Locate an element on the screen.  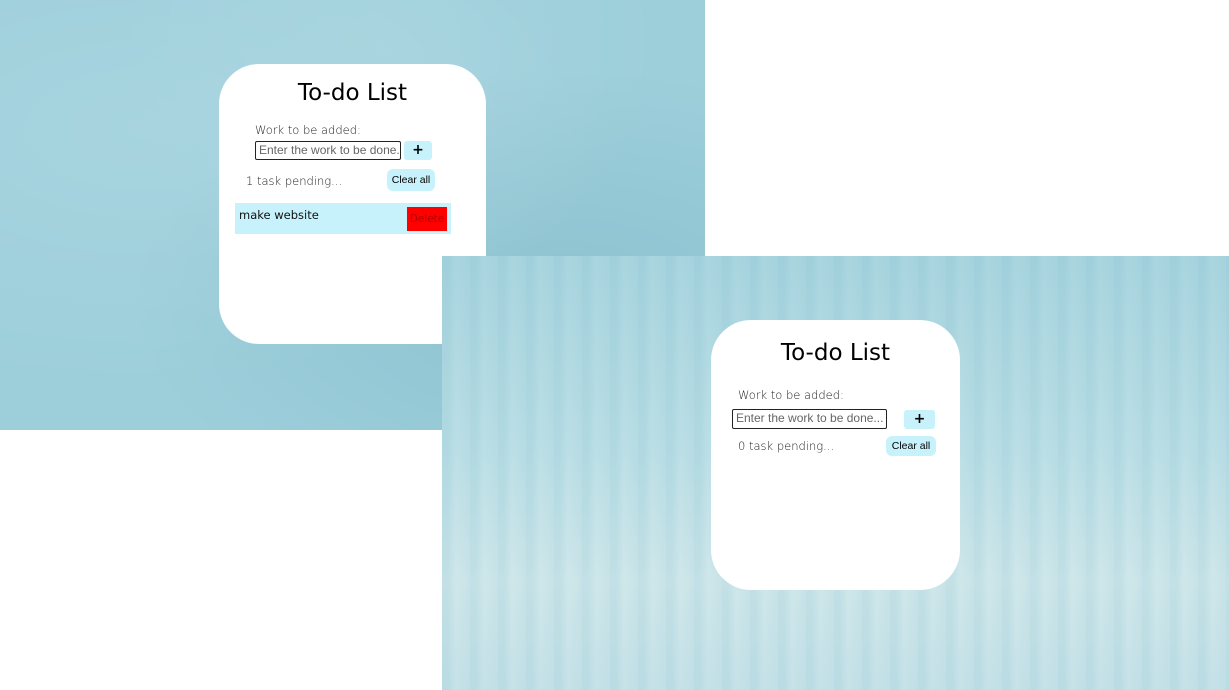
task-text: make website is located at coordinates (279, 215).